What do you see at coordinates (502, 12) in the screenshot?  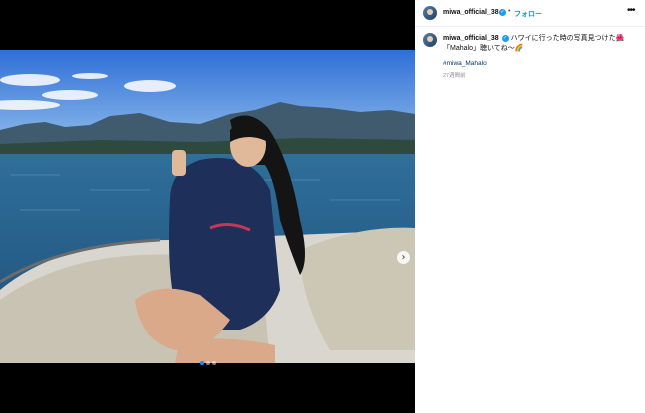 I see `verified-badge-icon: ✓` at bounding box center [502, 12].